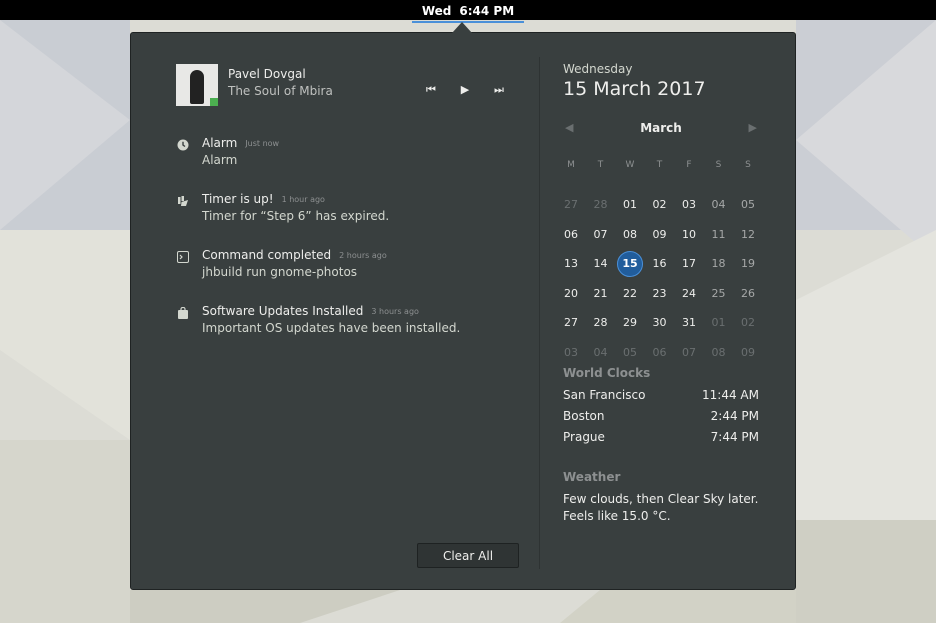 The height and width of the screenshot is (623, 936). What do you see at coordinates (487, 11) in the screenshot?
I see `clock-time: 6:44 PM` at bounding box center [487, 11].